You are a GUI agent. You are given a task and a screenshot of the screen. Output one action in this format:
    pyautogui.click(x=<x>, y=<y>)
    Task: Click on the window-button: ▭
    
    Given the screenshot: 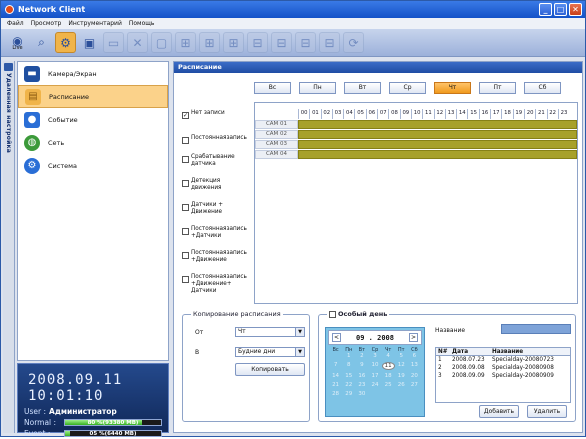 What is the action you would take?
    pyautogui.click(x=113, y=42)
    